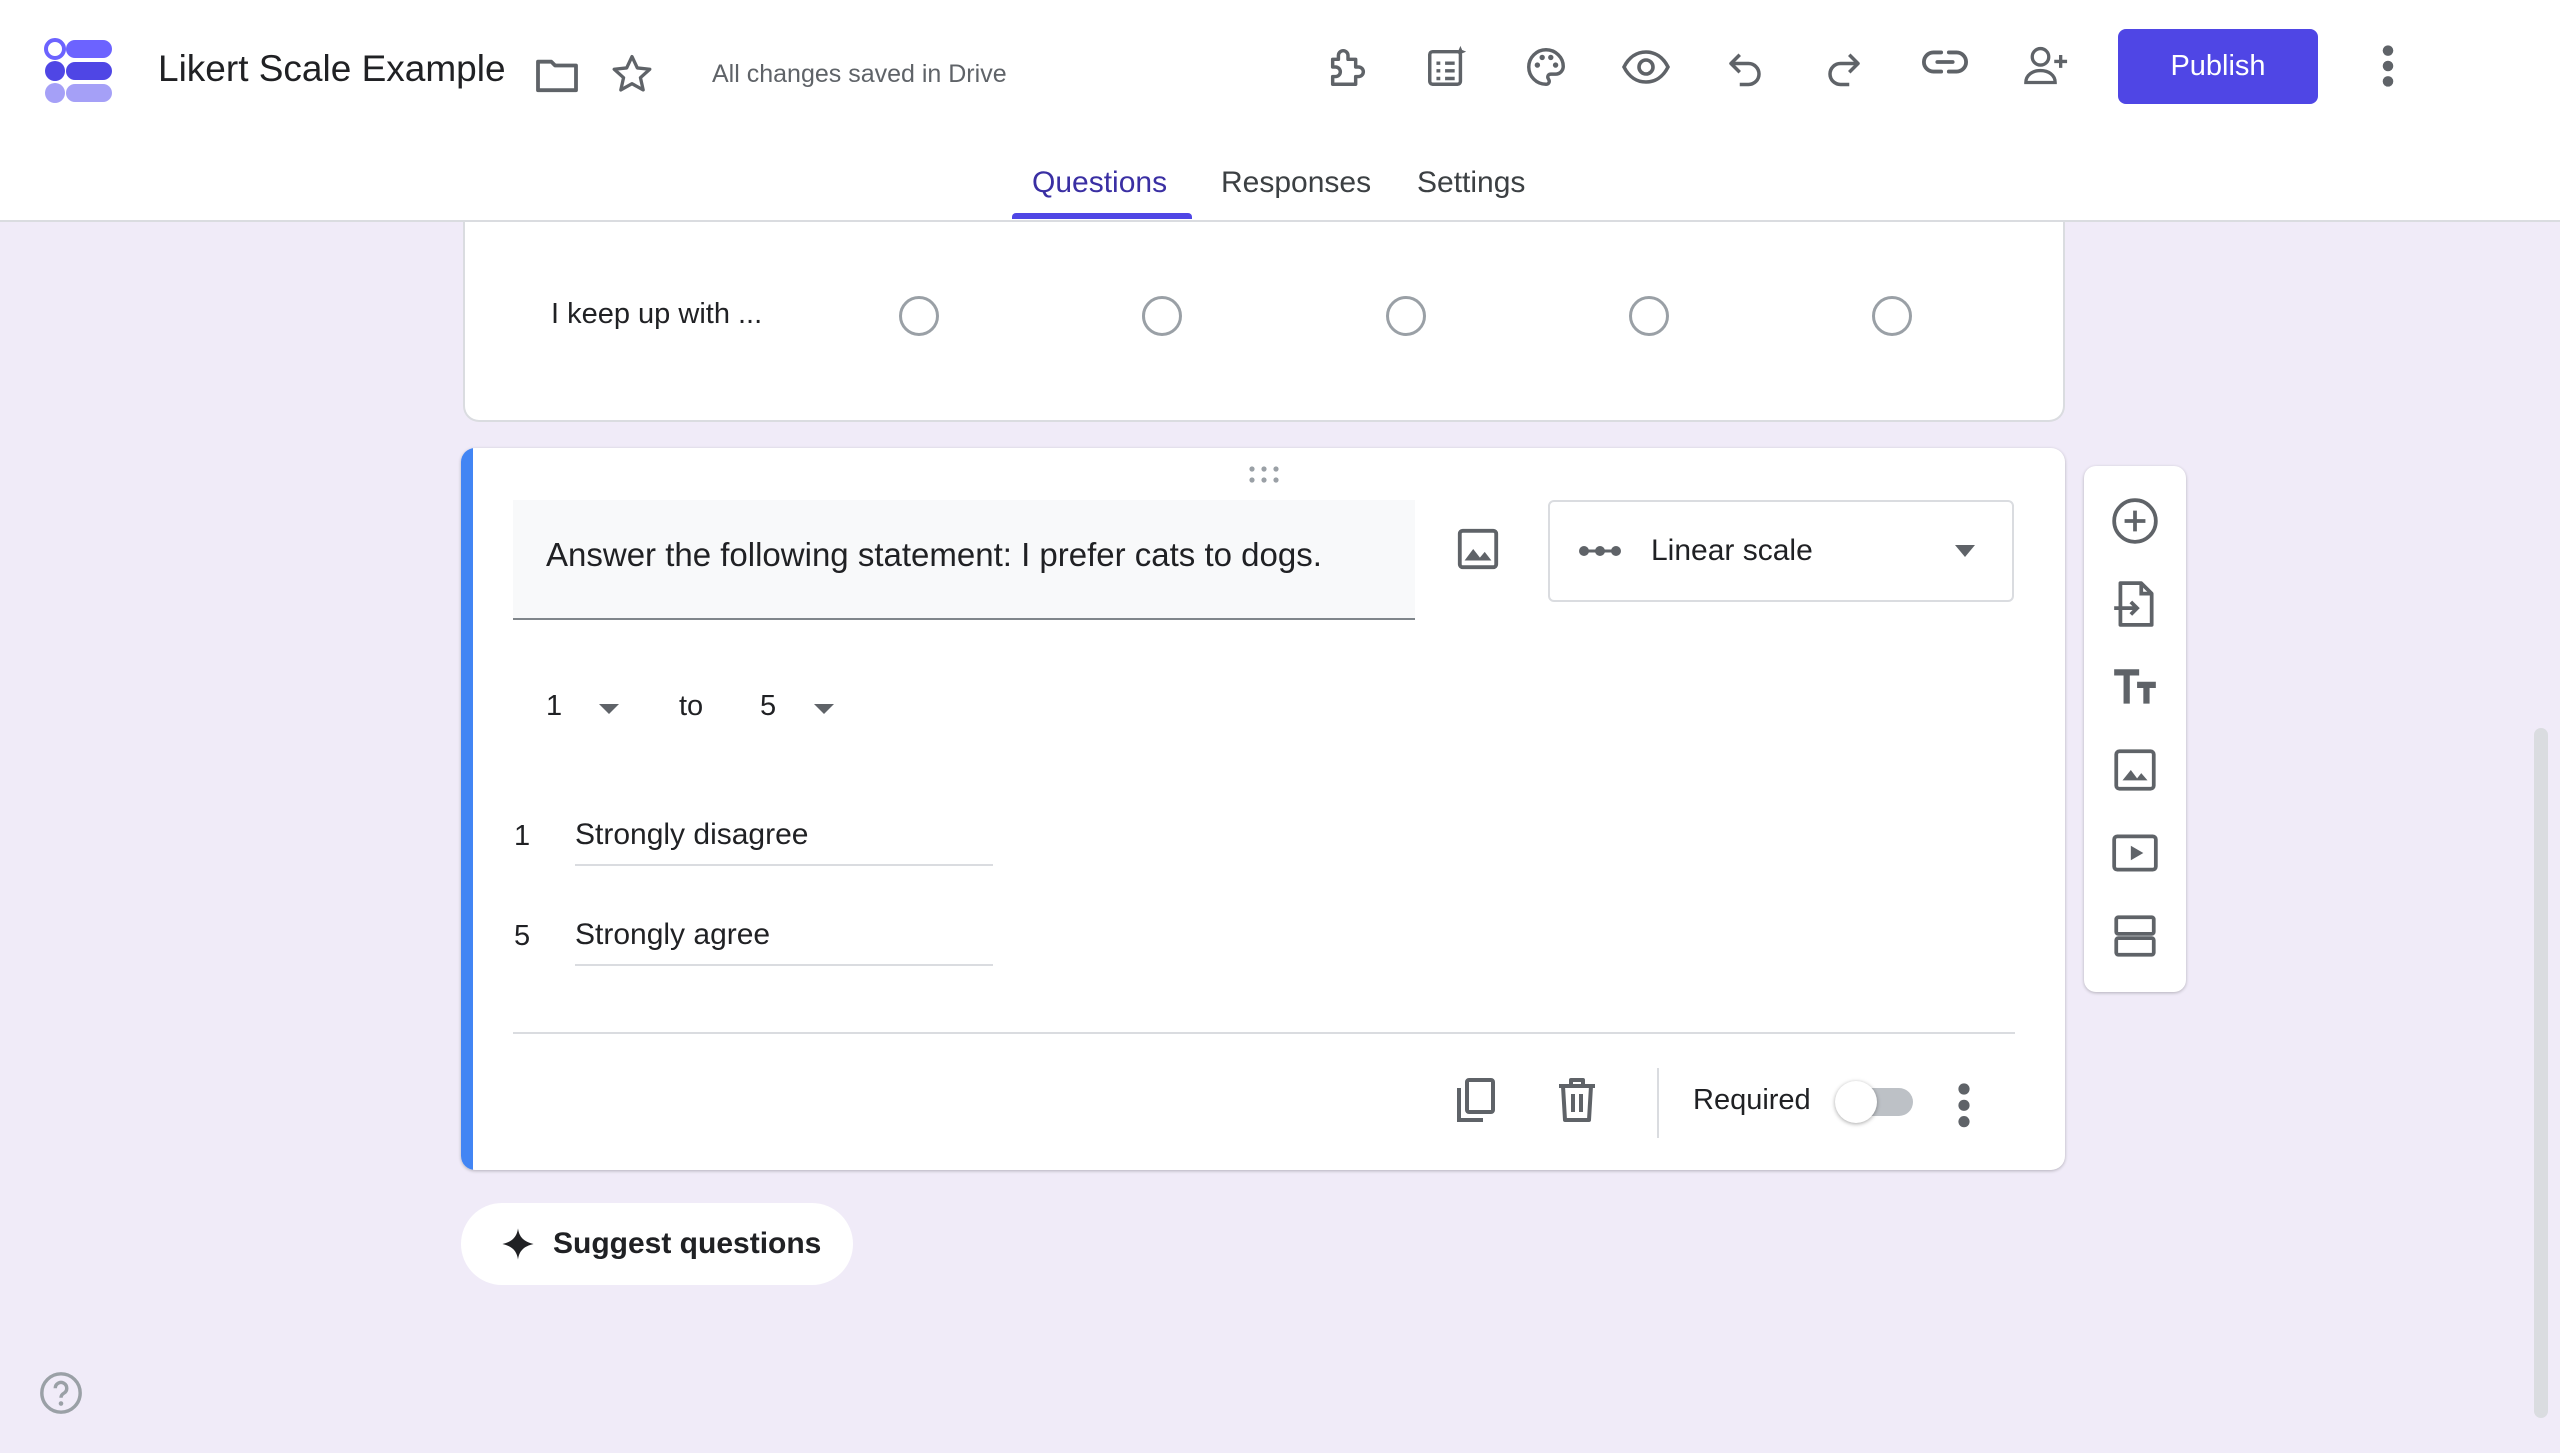  Describe the element at coordinates (1264, 475) in the screenshot. I see `drag-handle-icon` at that location.